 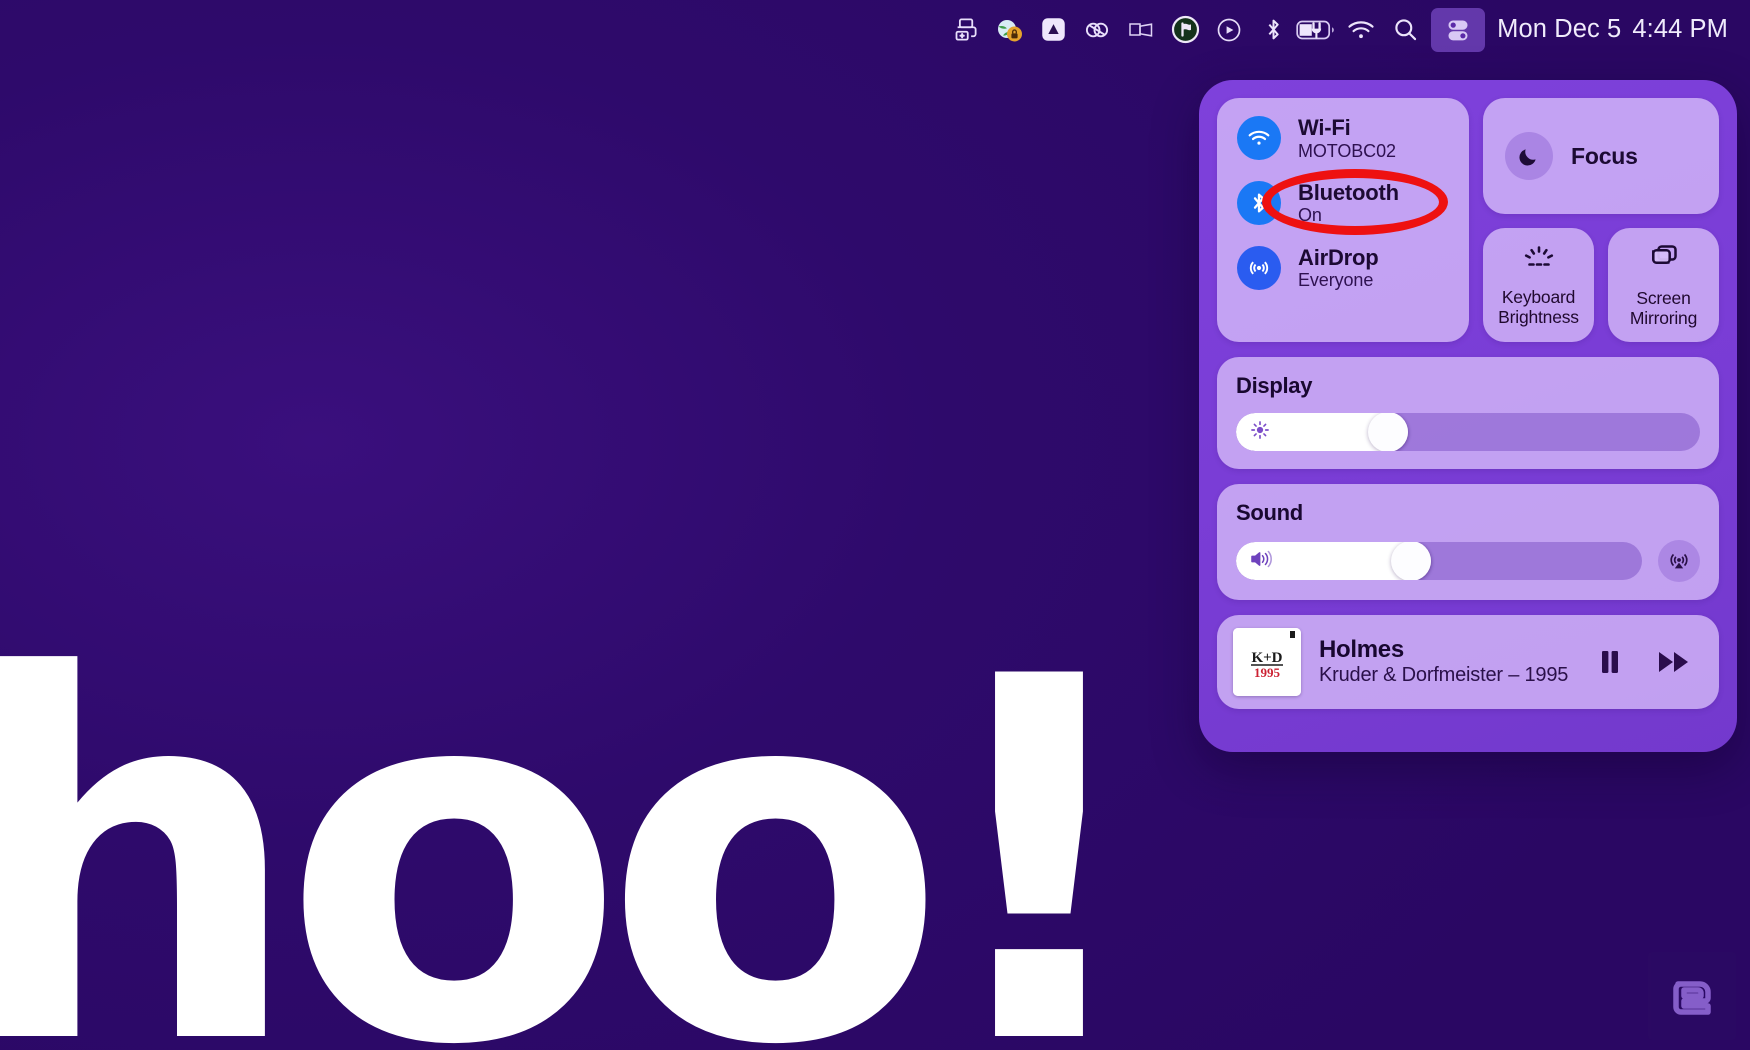 I want to click on airplay-audio-icon, so click(x=1679, y=561).